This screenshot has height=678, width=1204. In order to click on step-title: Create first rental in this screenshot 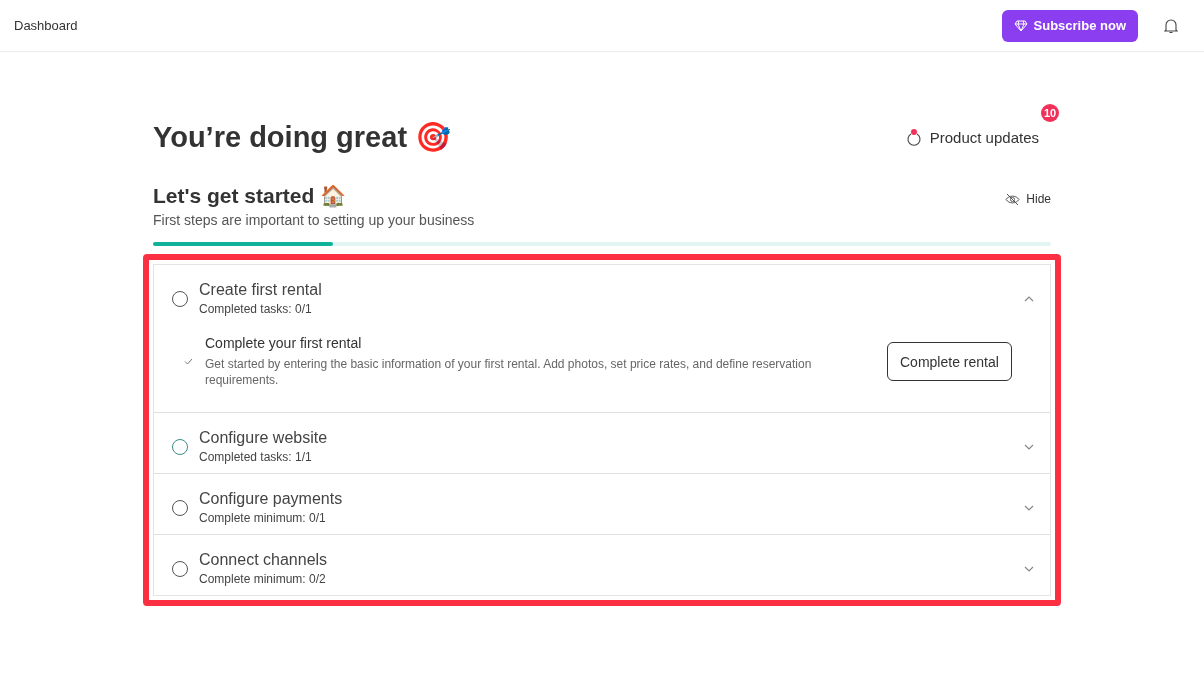, I will do `click(606, 290)`.